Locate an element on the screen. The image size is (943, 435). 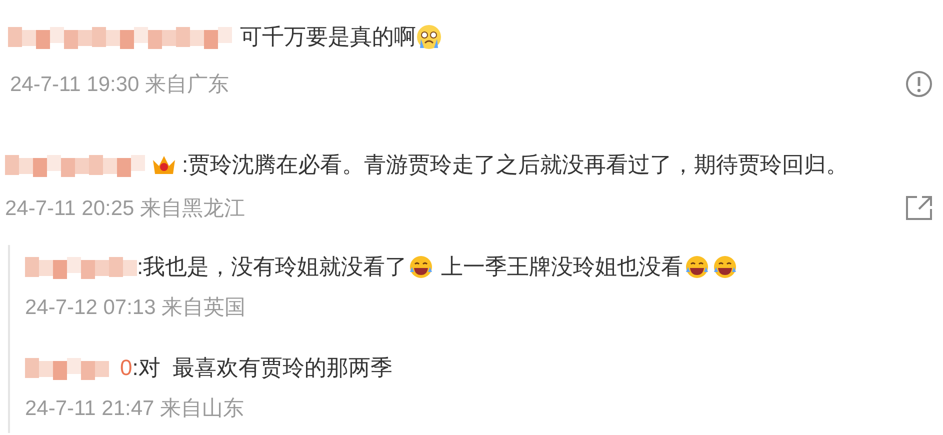
report-icon is located at coordinates (919, 84).